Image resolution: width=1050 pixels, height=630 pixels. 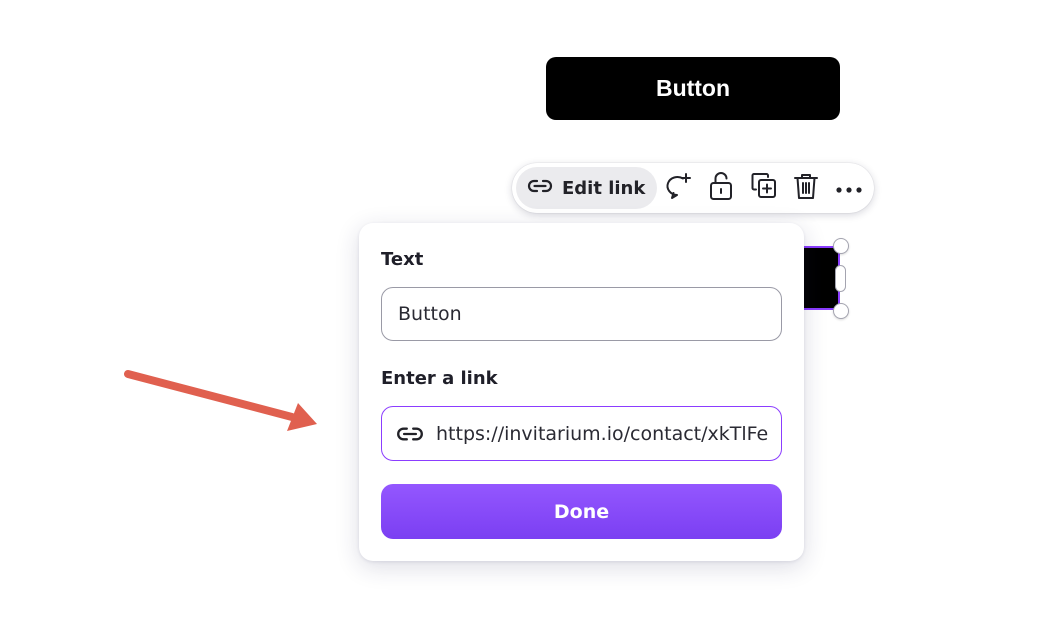 What do you see at coordinates (402, 259) in the screenshot?
I see `text-field-label: Text` at bounding box center [402, 259].